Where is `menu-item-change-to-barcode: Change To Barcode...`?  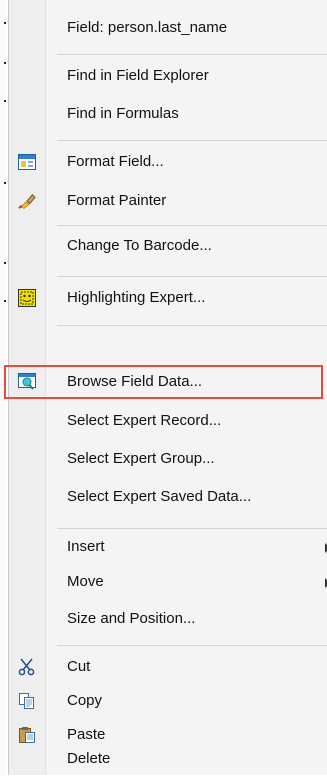 menu-item-change-to-barcode: Change To Barcode... is located at coordinates (168, 246).